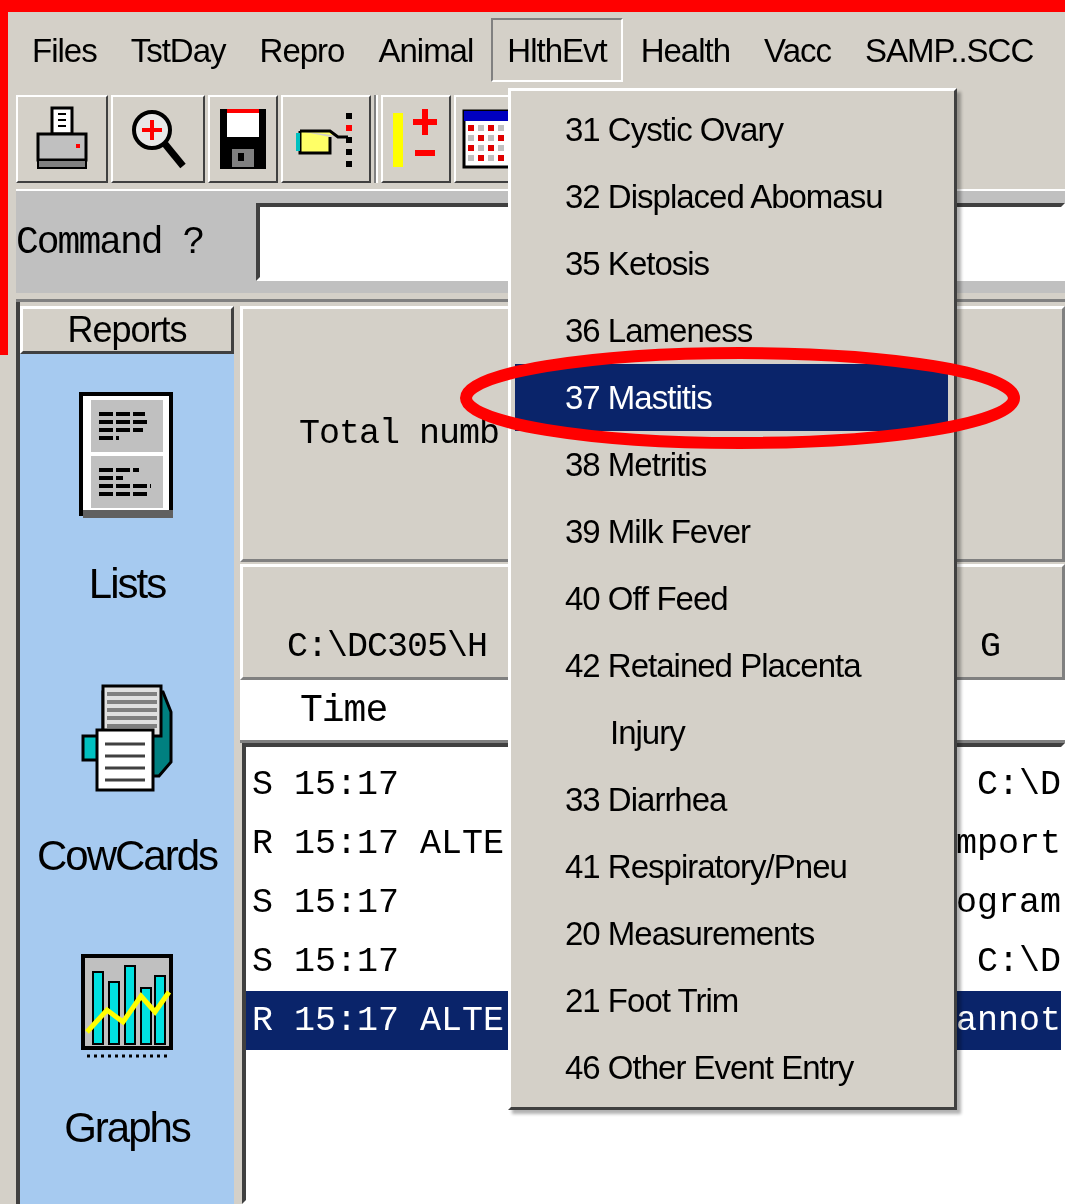 The height and width of the screenshot is (1204, 1065). Describe the element at coordinates (1008, 1020) in the screenshot. I see `log-text: annot` at that location.